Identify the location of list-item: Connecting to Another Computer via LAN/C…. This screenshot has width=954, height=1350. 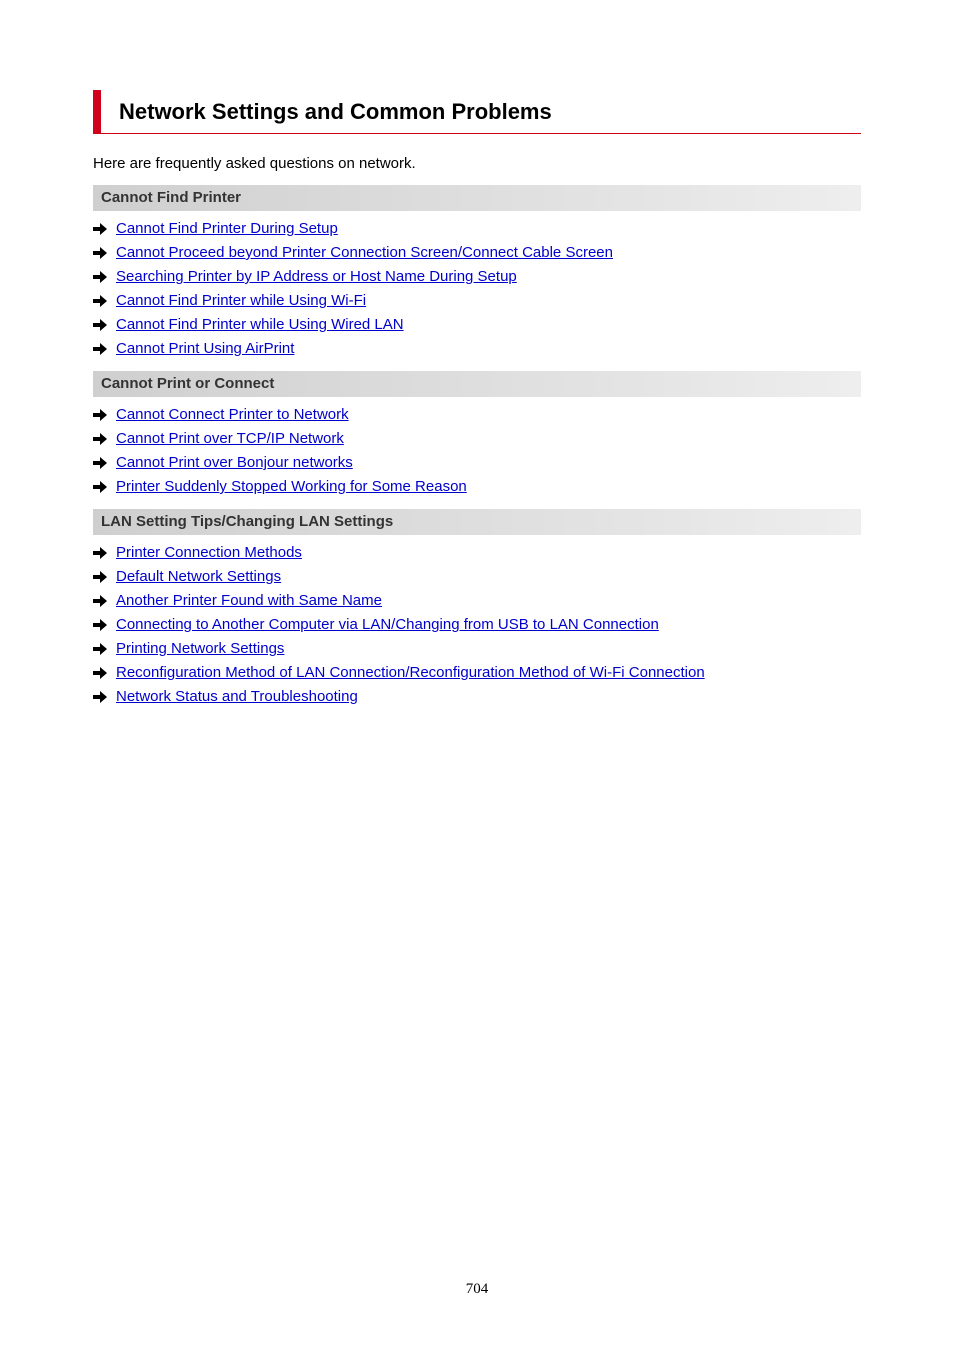
(477, 625).